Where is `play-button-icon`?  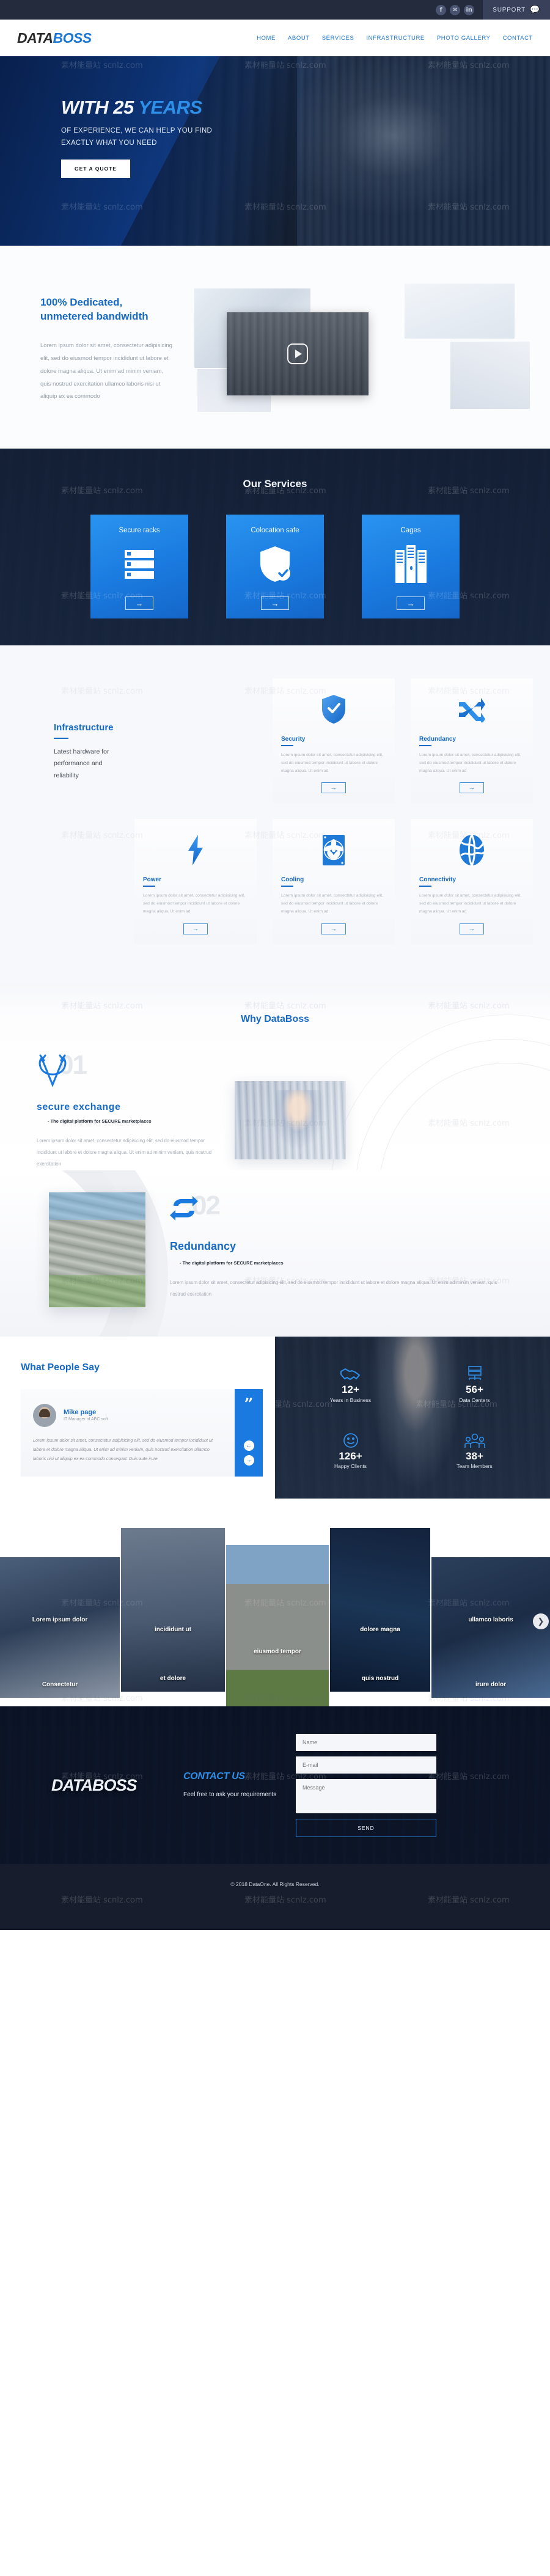
play-button-icon is located at coordinates (298, 353).